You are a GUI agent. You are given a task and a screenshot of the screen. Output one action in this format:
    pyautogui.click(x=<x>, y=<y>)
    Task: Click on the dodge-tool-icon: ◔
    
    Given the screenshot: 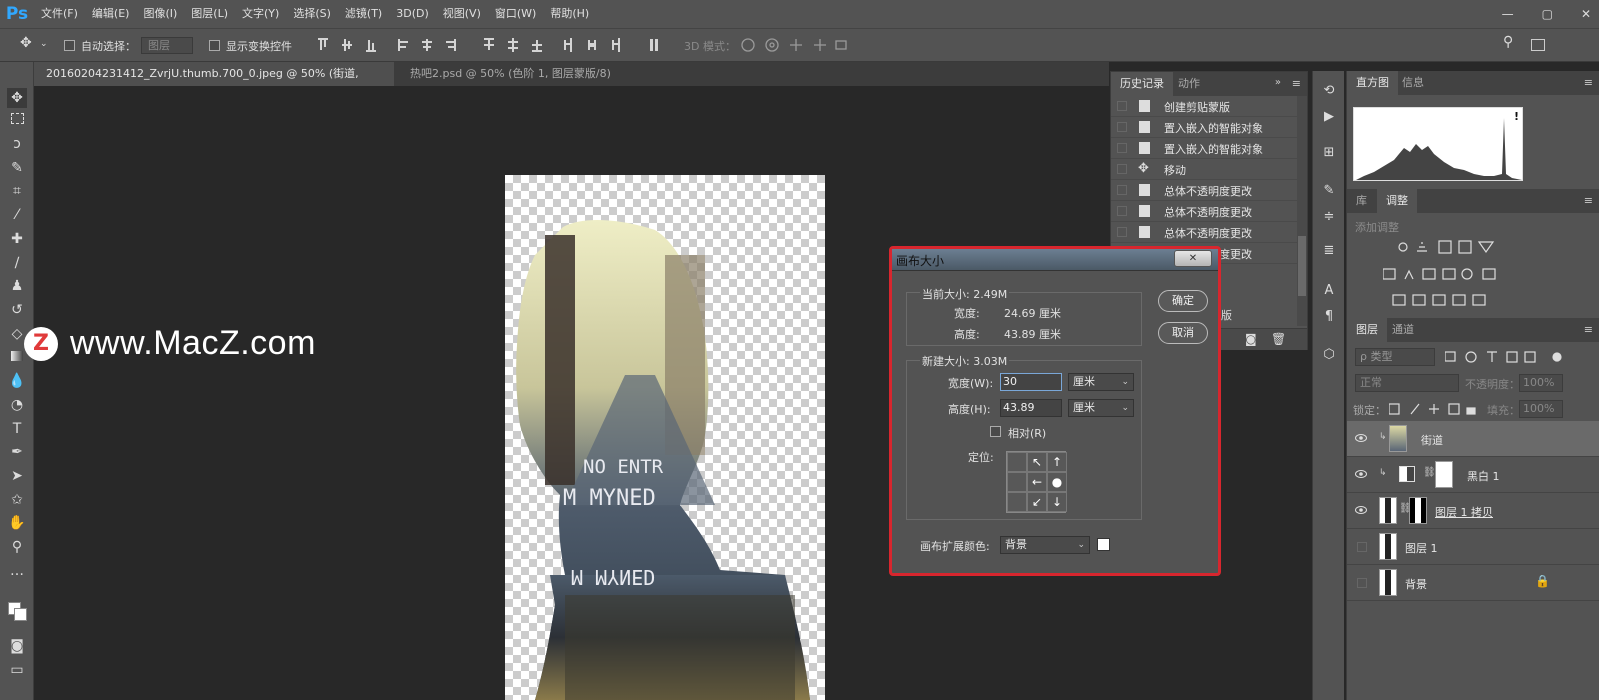 What is the action you would take?
    pyautogui.click(x=17, y=405)
    